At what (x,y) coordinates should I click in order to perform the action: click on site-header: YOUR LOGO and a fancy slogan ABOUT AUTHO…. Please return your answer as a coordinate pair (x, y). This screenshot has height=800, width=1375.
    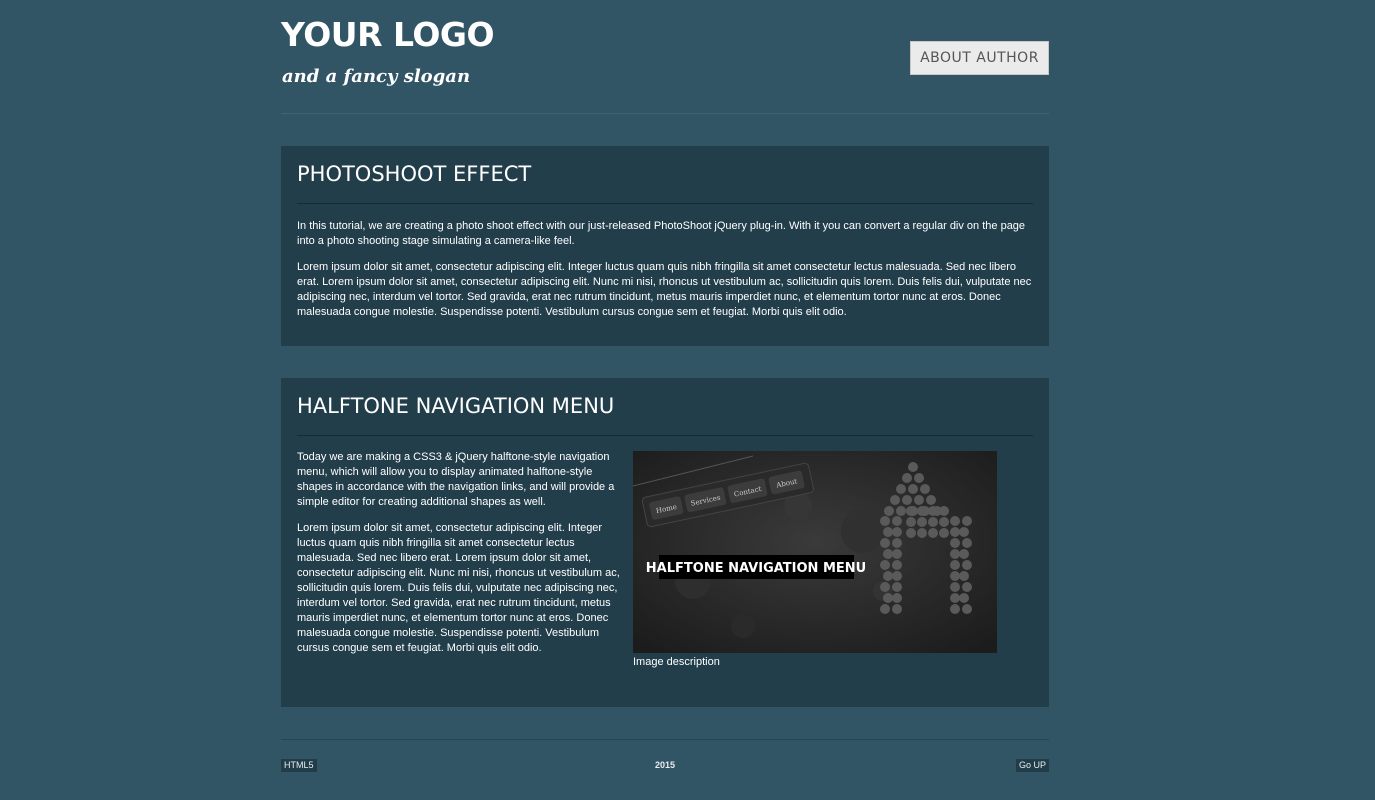
    Looking at the image, I should click on (665, 57).